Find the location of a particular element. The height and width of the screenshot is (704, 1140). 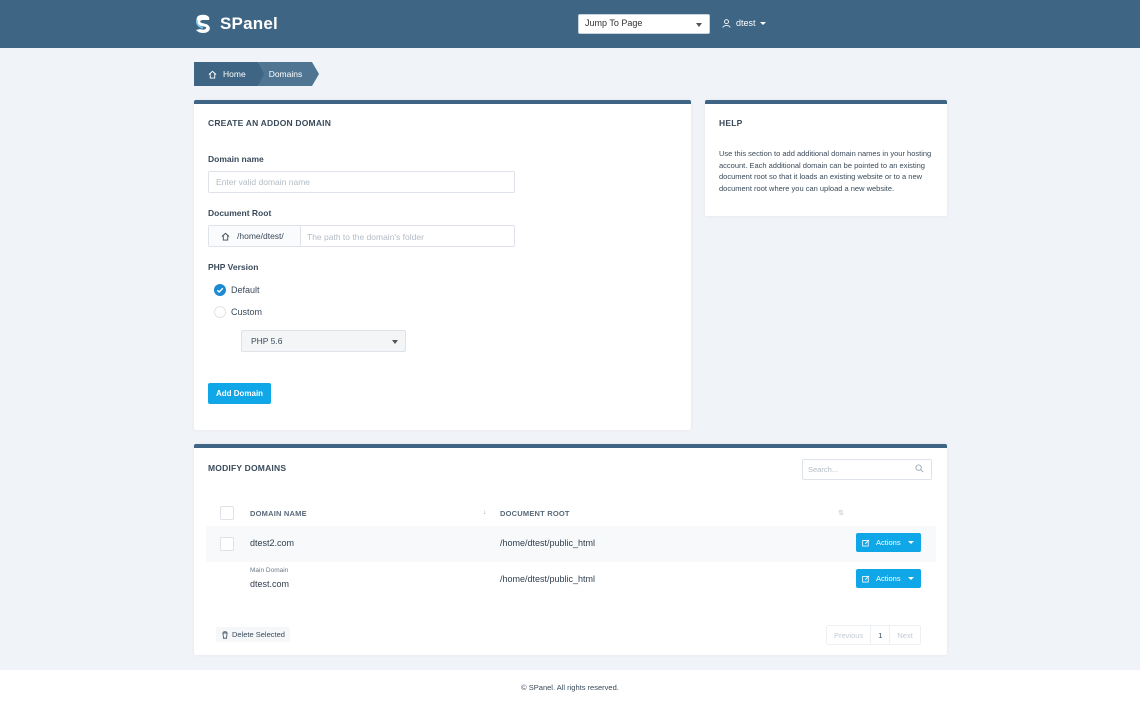

column-header-document-root: DOCUMENT ROOT is located at coordinates (535, 513).